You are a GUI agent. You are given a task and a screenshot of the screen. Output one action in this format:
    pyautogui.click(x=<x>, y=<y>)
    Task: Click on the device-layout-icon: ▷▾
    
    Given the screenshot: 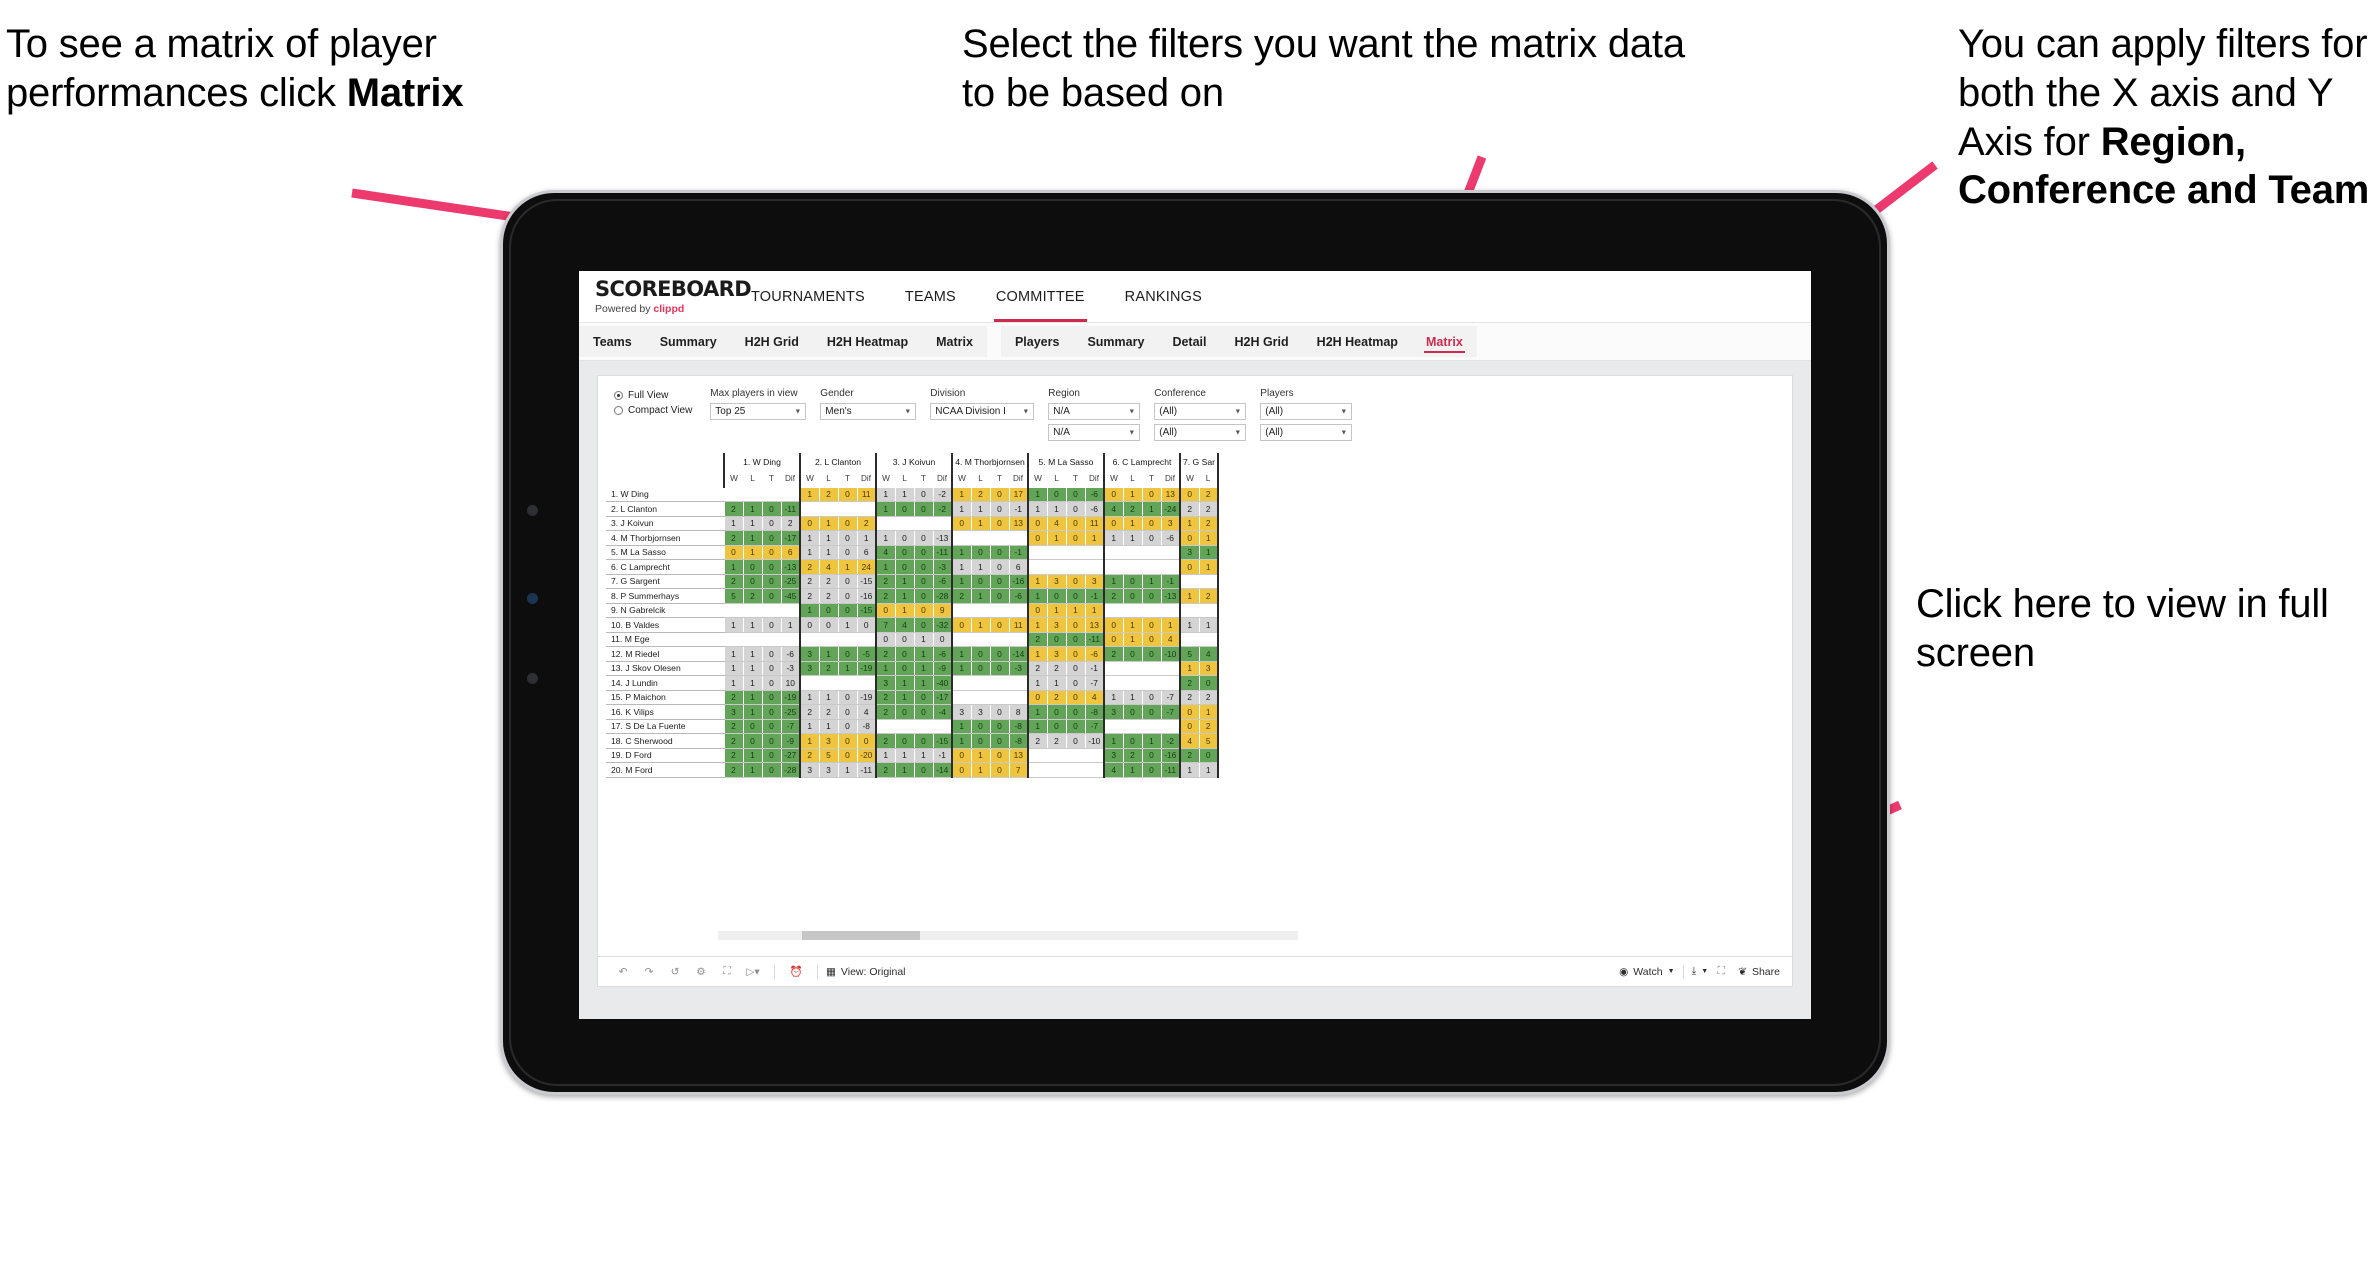 What is the action you would take?
    pyautogui.click(x=753, y=972)
    